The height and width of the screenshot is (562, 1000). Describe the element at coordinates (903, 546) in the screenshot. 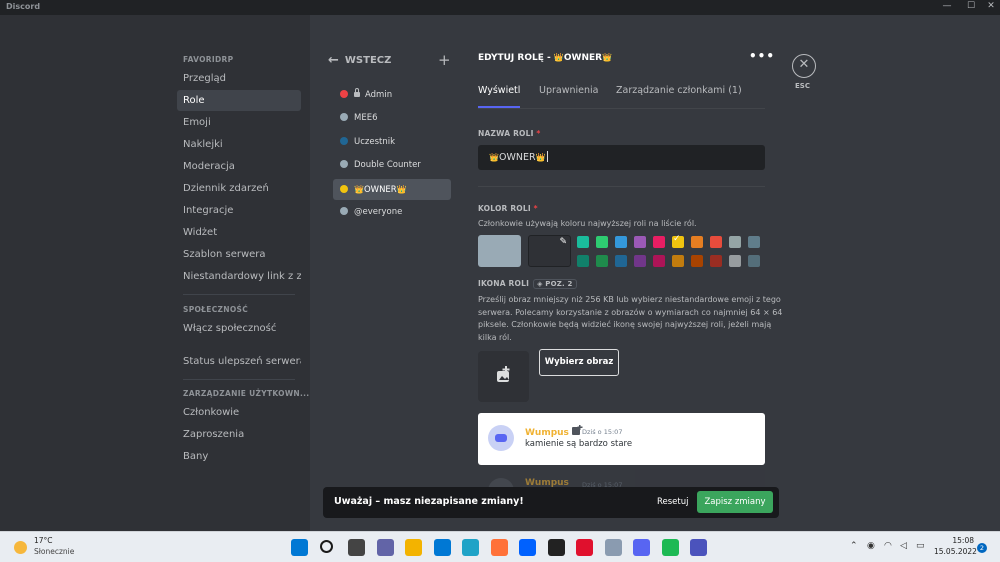

I see `speaker-icon: ◁` at that location.